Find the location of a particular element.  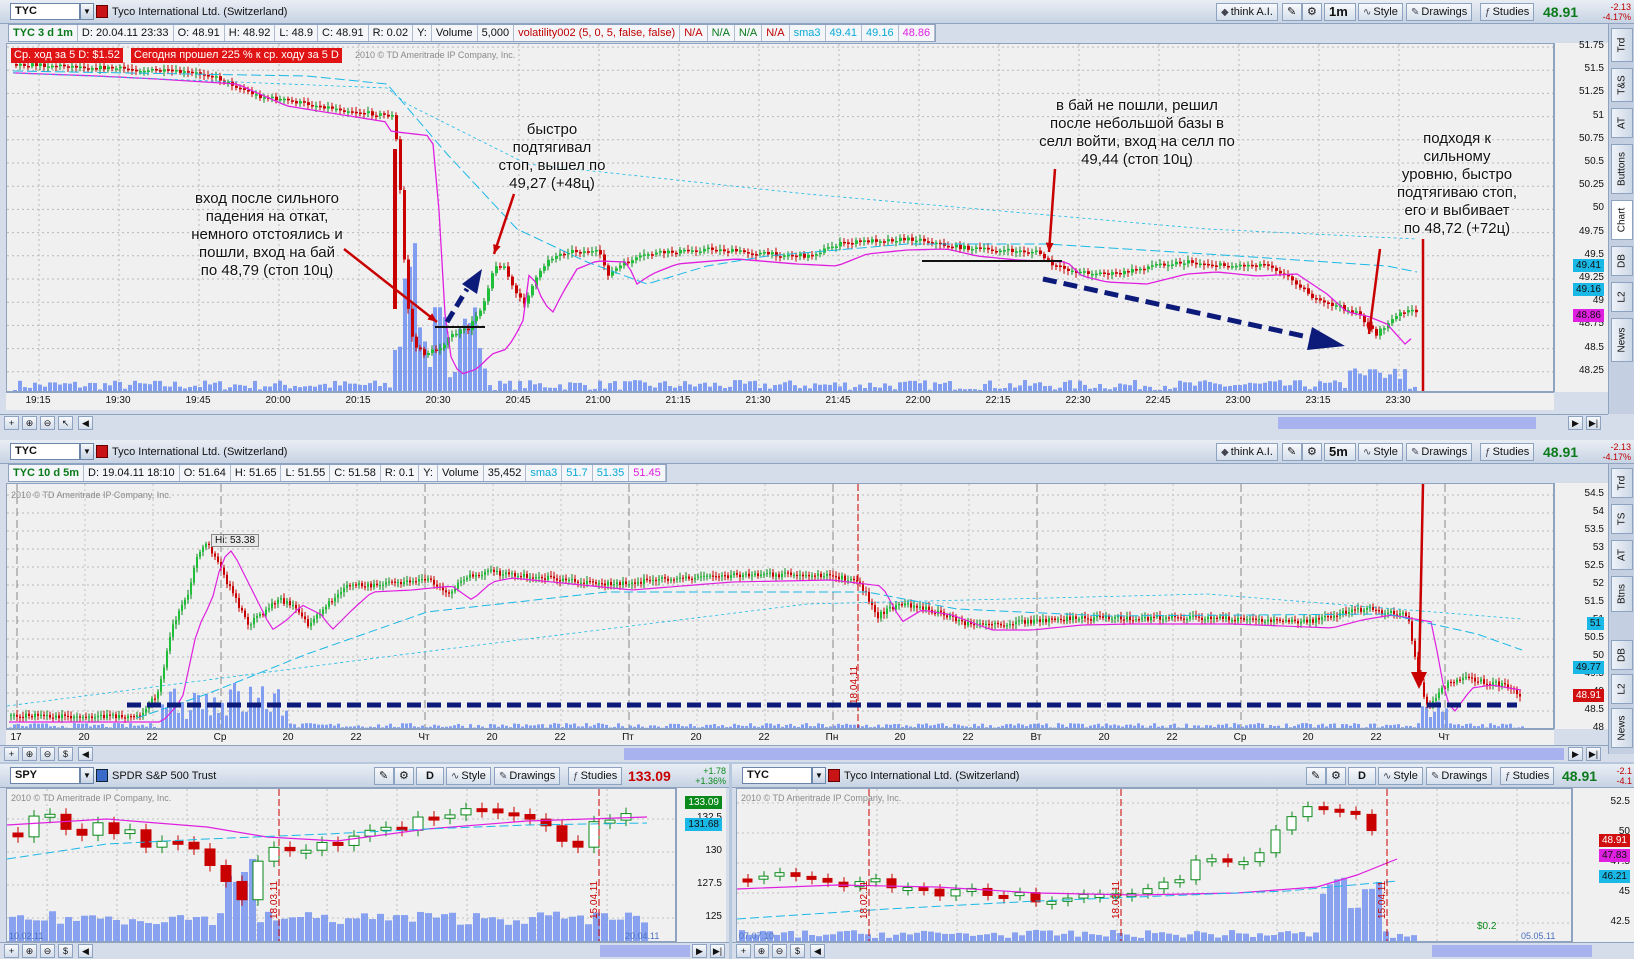

scrollbar: + ⊕ ⊖ ↖ ◀ ▶ ▶| is located at coordinates (804, 422).